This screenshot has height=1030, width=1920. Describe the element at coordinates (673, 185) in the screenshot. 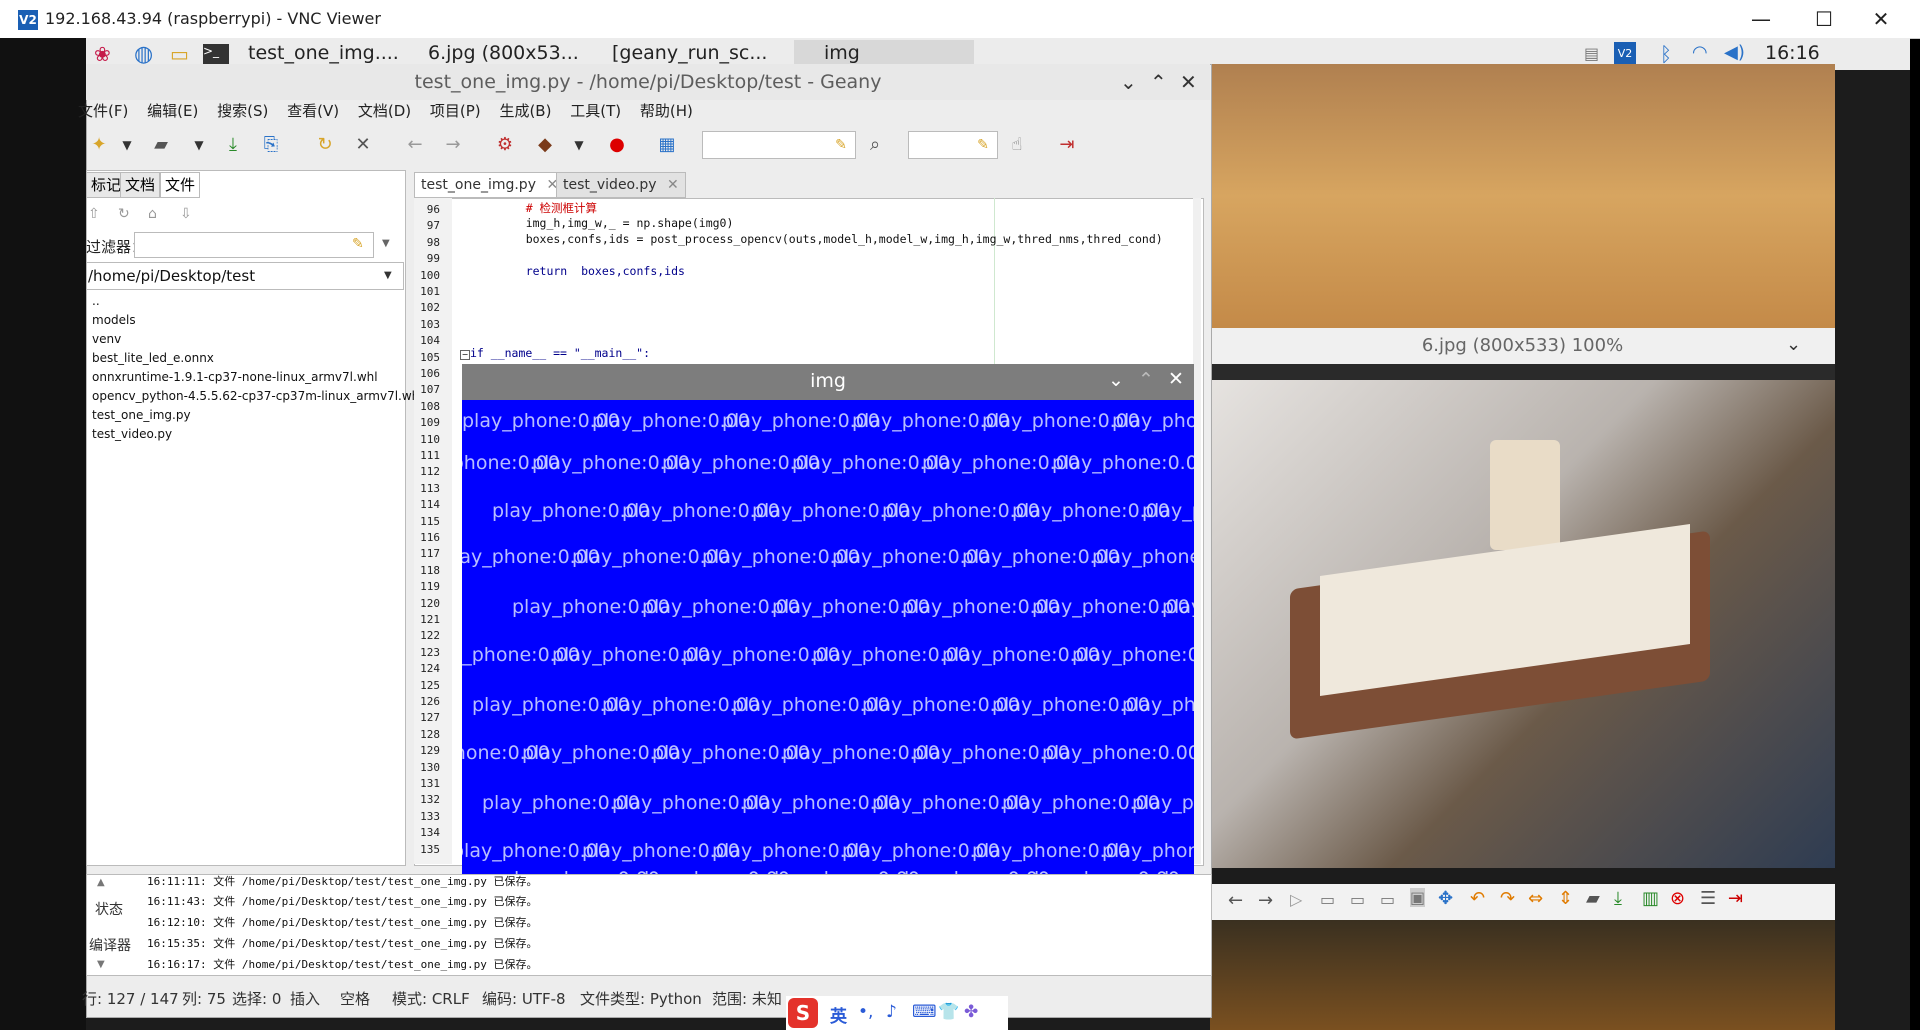

I see `tab-close-icon: ✕` at that location.